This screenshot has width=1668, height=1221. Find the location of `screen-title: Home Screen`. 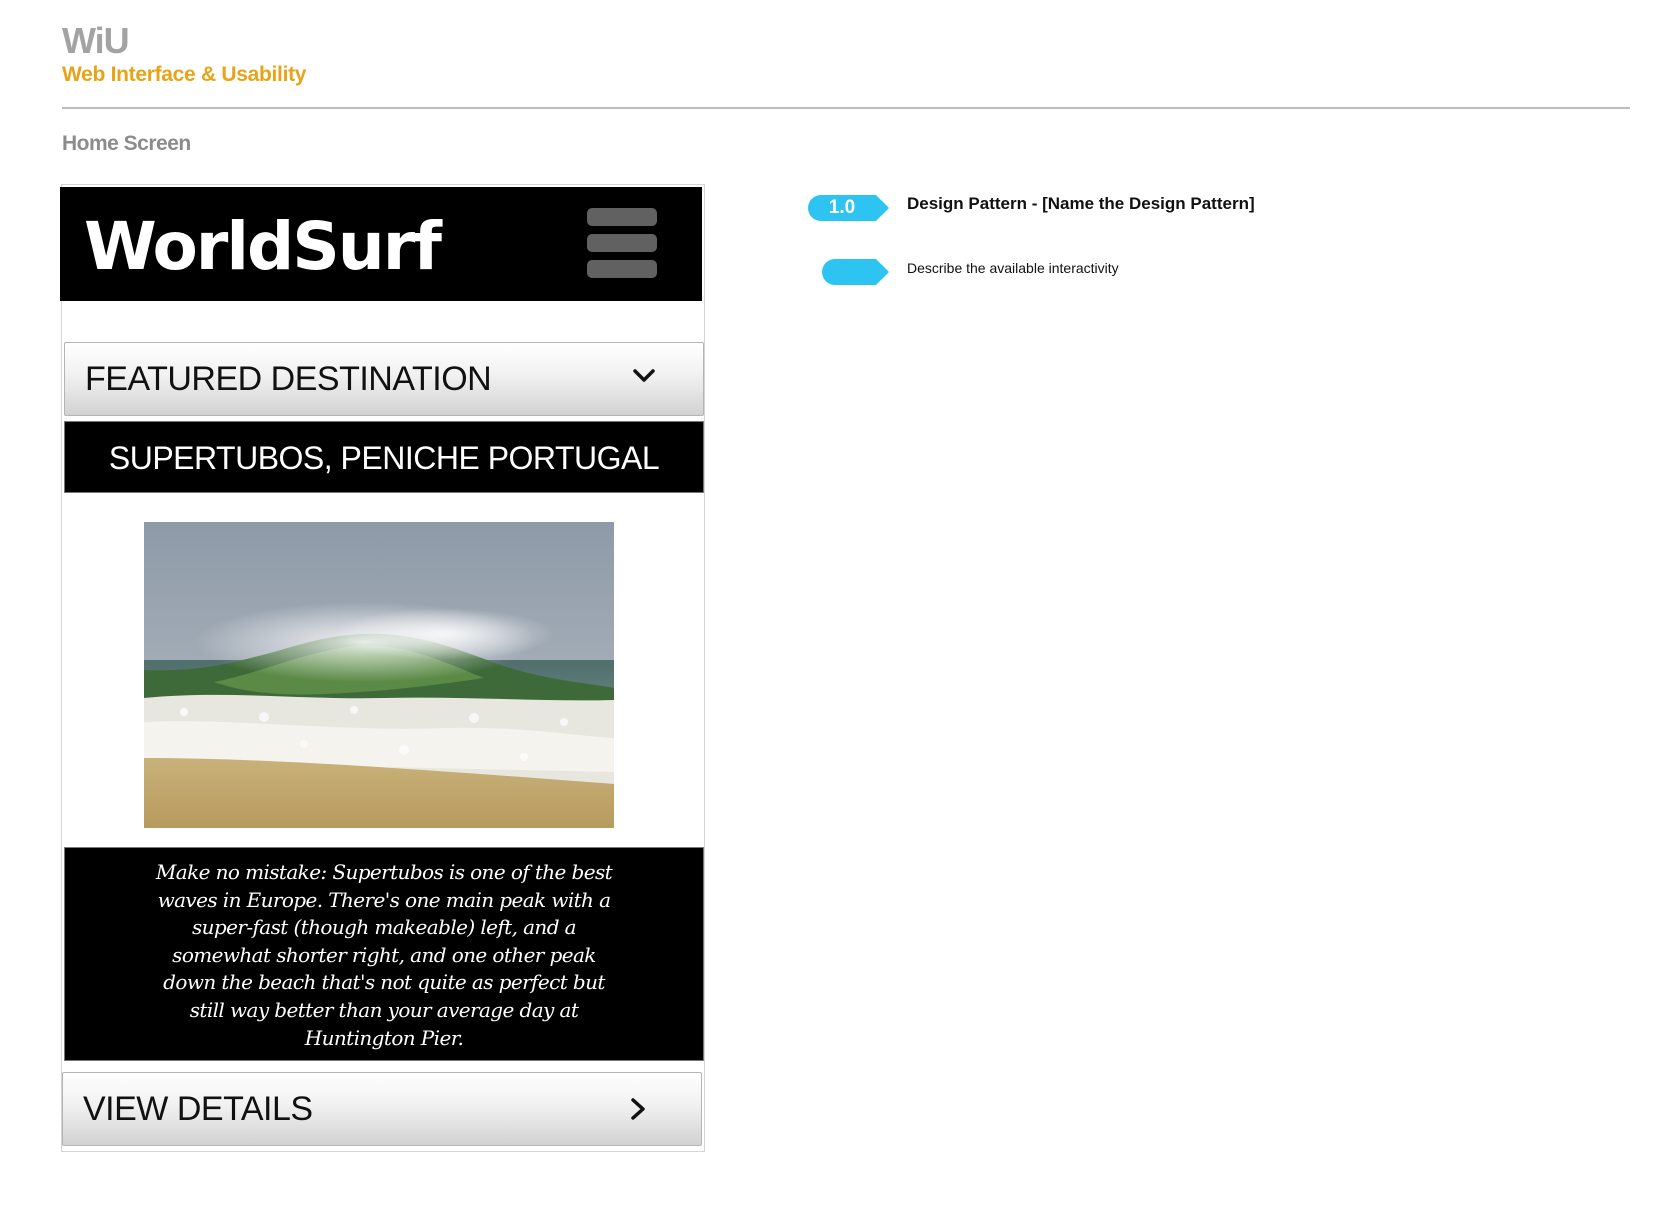

screen-title: Home Screen is located at coordinates (126, 143).